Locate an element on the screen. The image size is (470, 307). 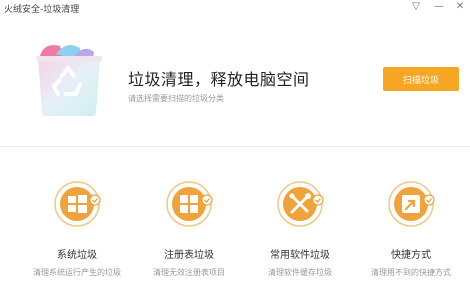
category-desc: 清理用不到的快捷方式 is located at coordinates (411, 272).